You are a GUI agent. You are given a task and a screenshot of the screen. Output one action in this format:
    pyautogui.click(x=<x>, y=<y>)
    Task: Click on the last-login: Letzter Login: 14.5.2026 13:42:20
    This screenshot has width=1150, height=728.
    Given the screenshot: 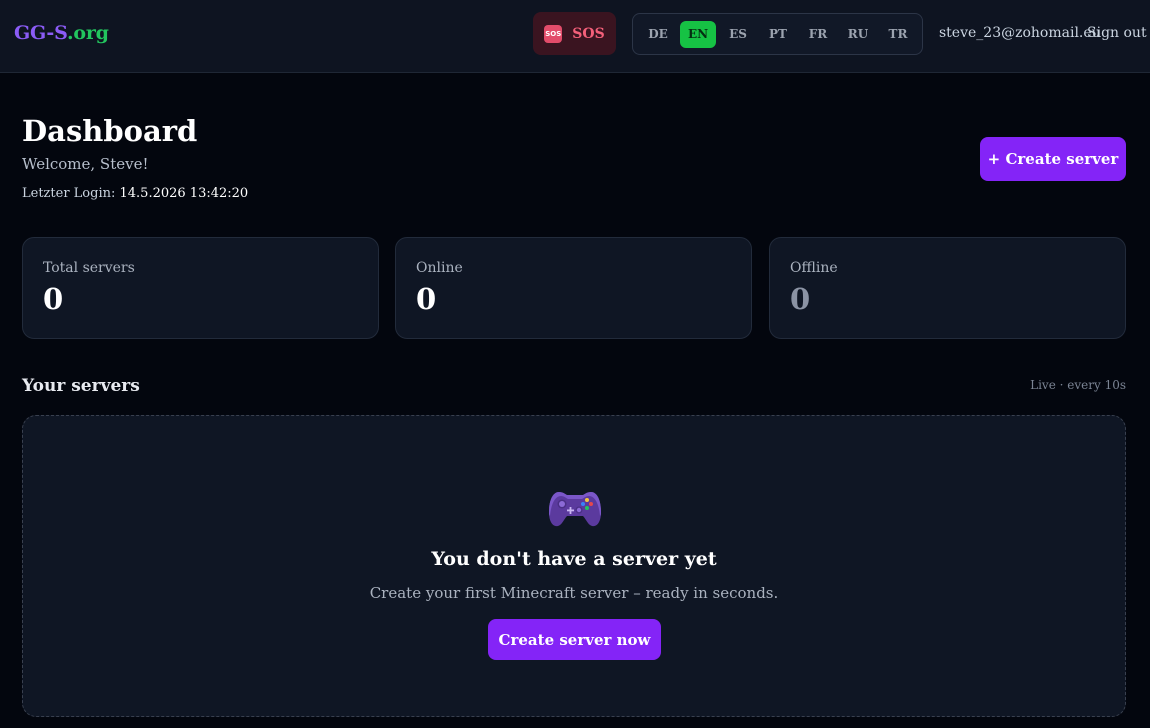 What is the action you would take?
    pyautogui.click(x=135, y=193)
    